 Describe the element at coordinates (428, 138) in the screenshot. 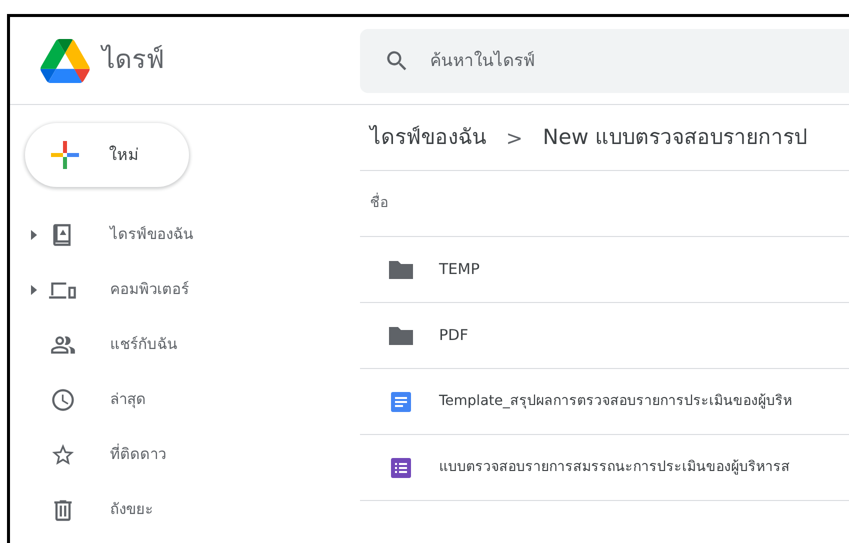

I see `breadcrumb-item: ไดรฟ์ของฉัน` at that location.